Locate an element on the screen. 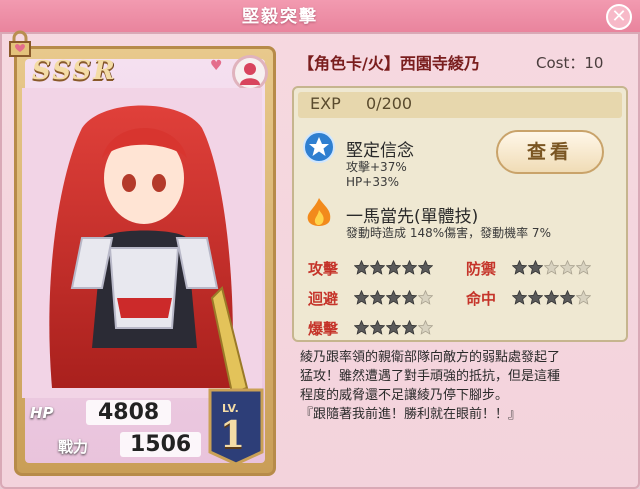  stars-defense is located at coordinates (551, 267).